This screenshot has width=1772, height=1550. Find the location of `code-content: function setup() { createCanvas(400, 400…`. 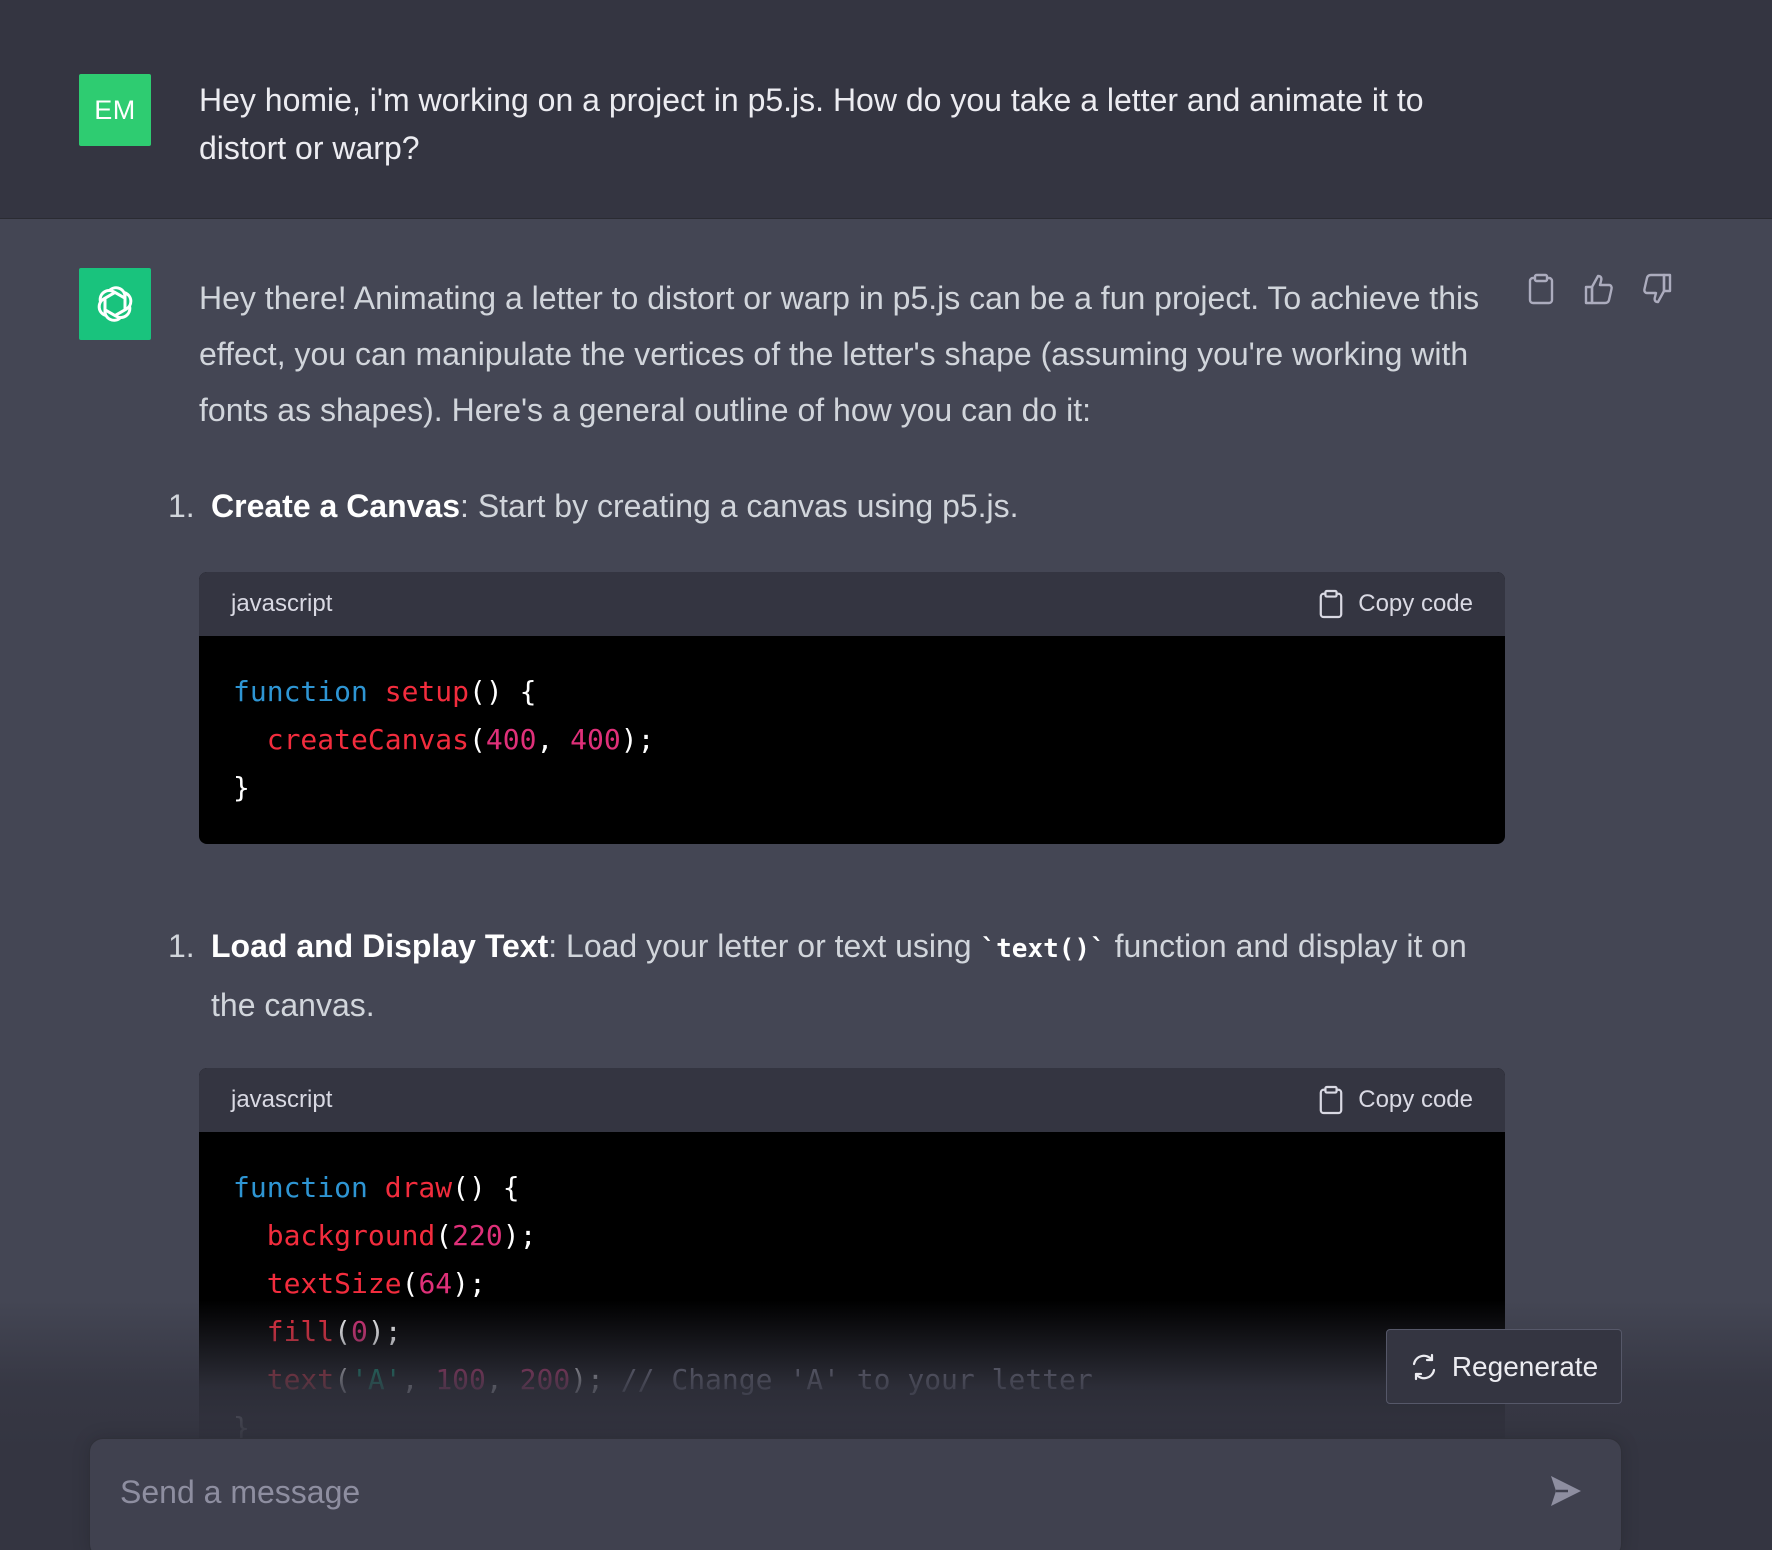

code-content: function setup() { createCanvas(400, 400… is located at coordinates (444, 739).